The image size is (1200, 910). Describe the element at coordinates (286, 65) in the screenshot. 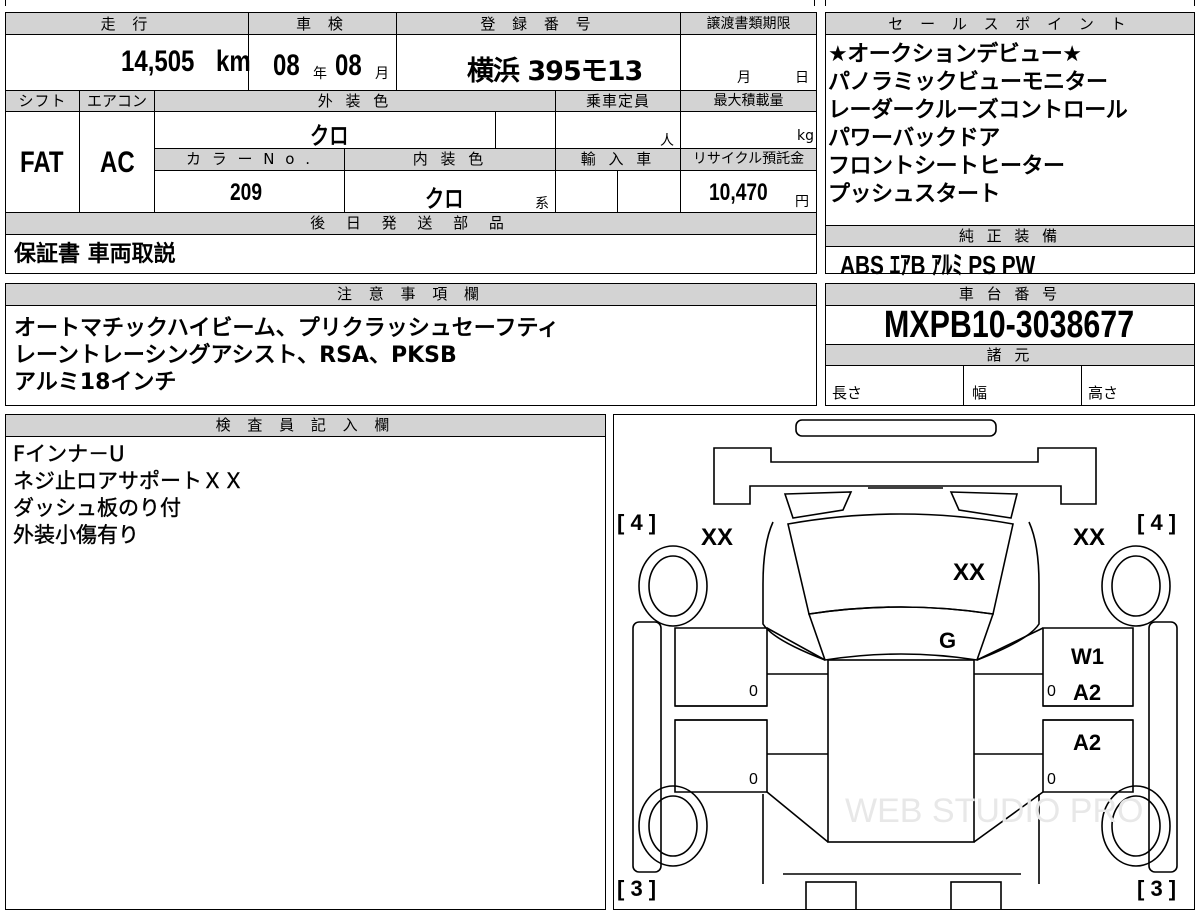

I see `inspection-year: 08` at that location.